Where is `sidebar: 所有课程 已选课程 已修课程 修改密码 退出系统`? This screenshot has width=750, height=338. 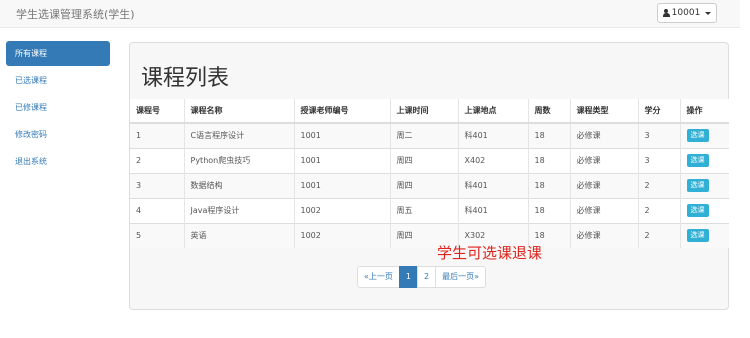 sidebar: 所有课程 已选课程 已修课程 修改密码 退出系统 is located at coordinates (58, 108).